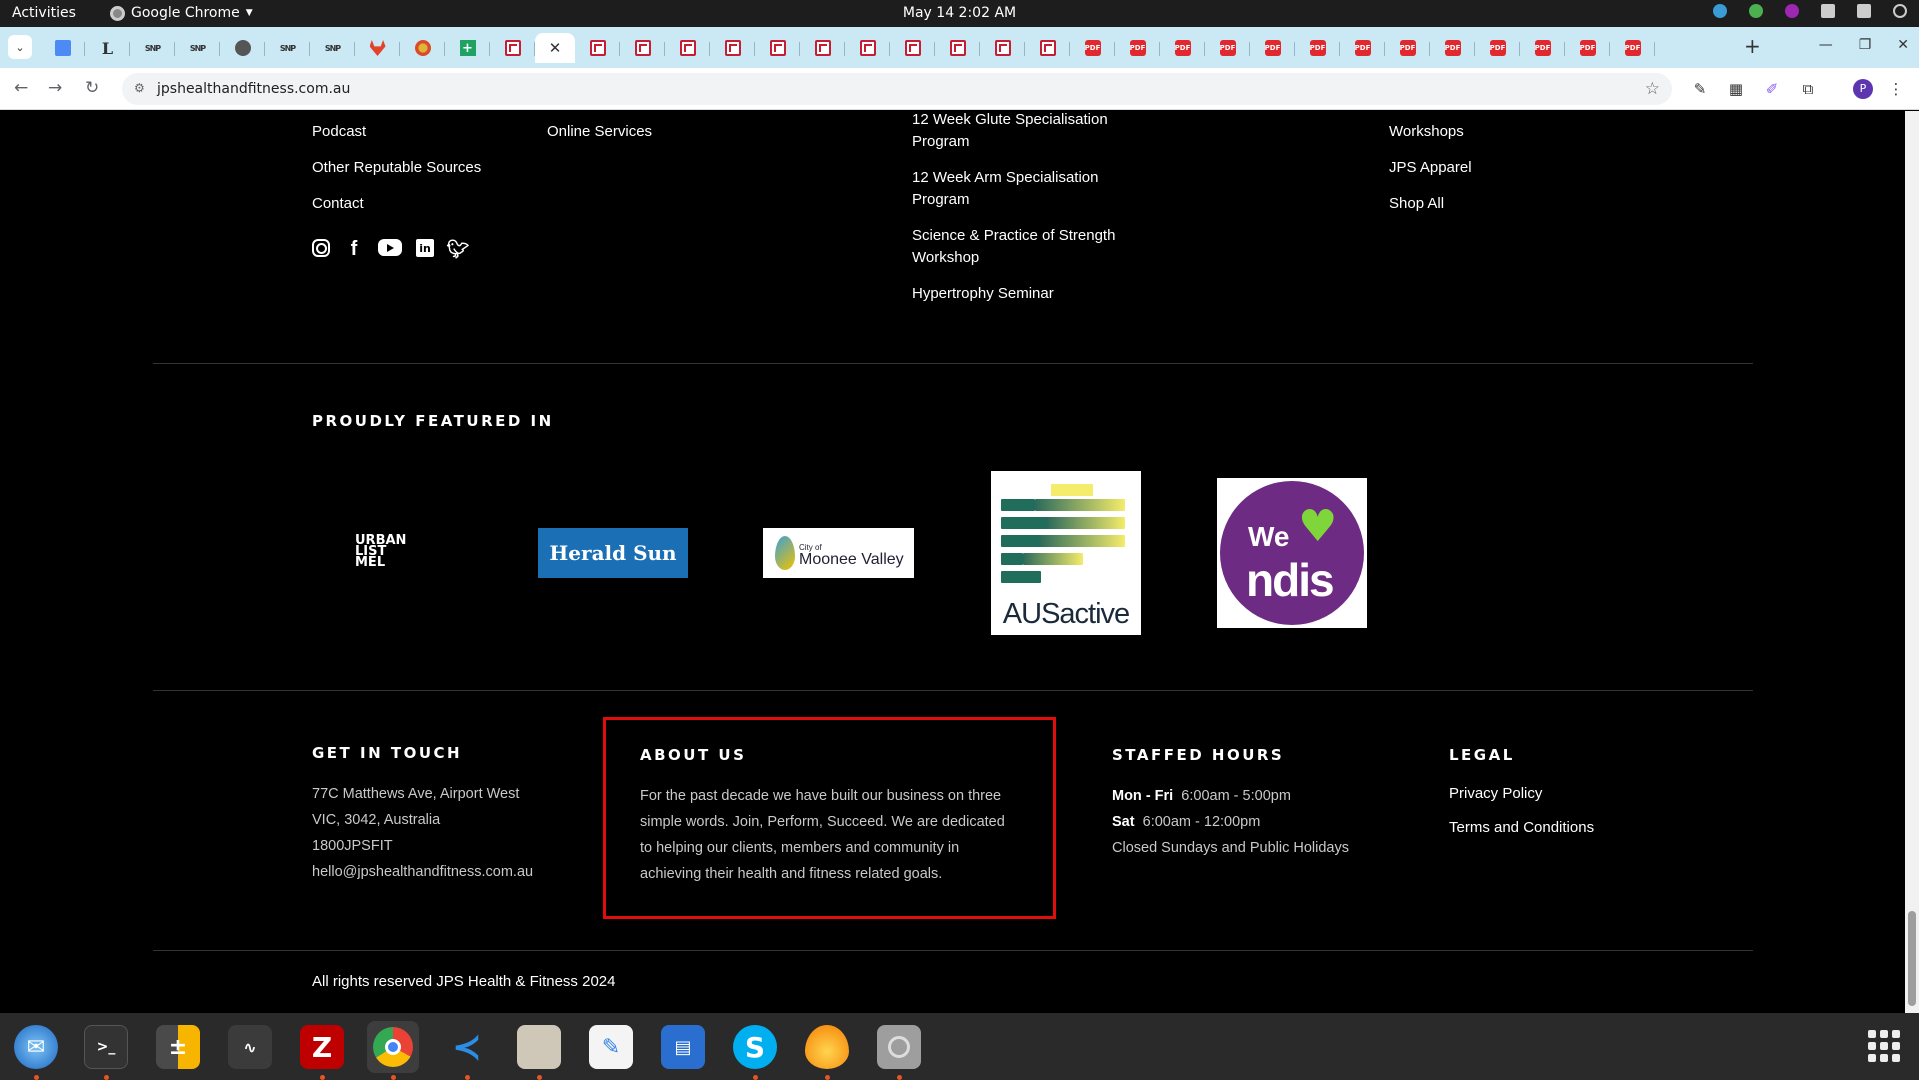  What do you see at coordinates (1826, 45) in the screenshot?
I see `minimize-icon: —` at bounding box center [1826, 45].